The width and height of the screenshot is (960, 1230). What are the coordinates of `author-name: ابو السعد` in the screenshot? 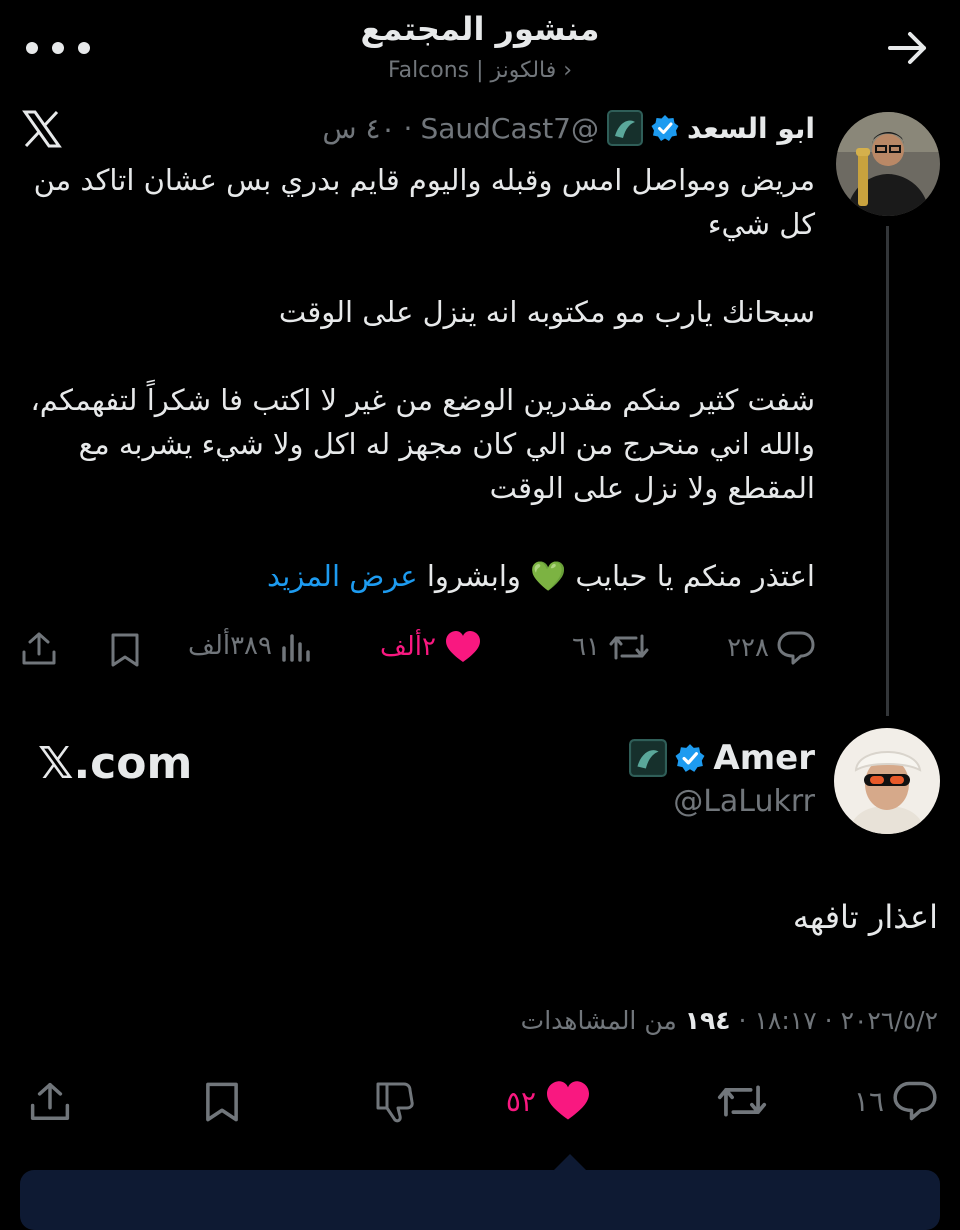 It's located at (751, 128).